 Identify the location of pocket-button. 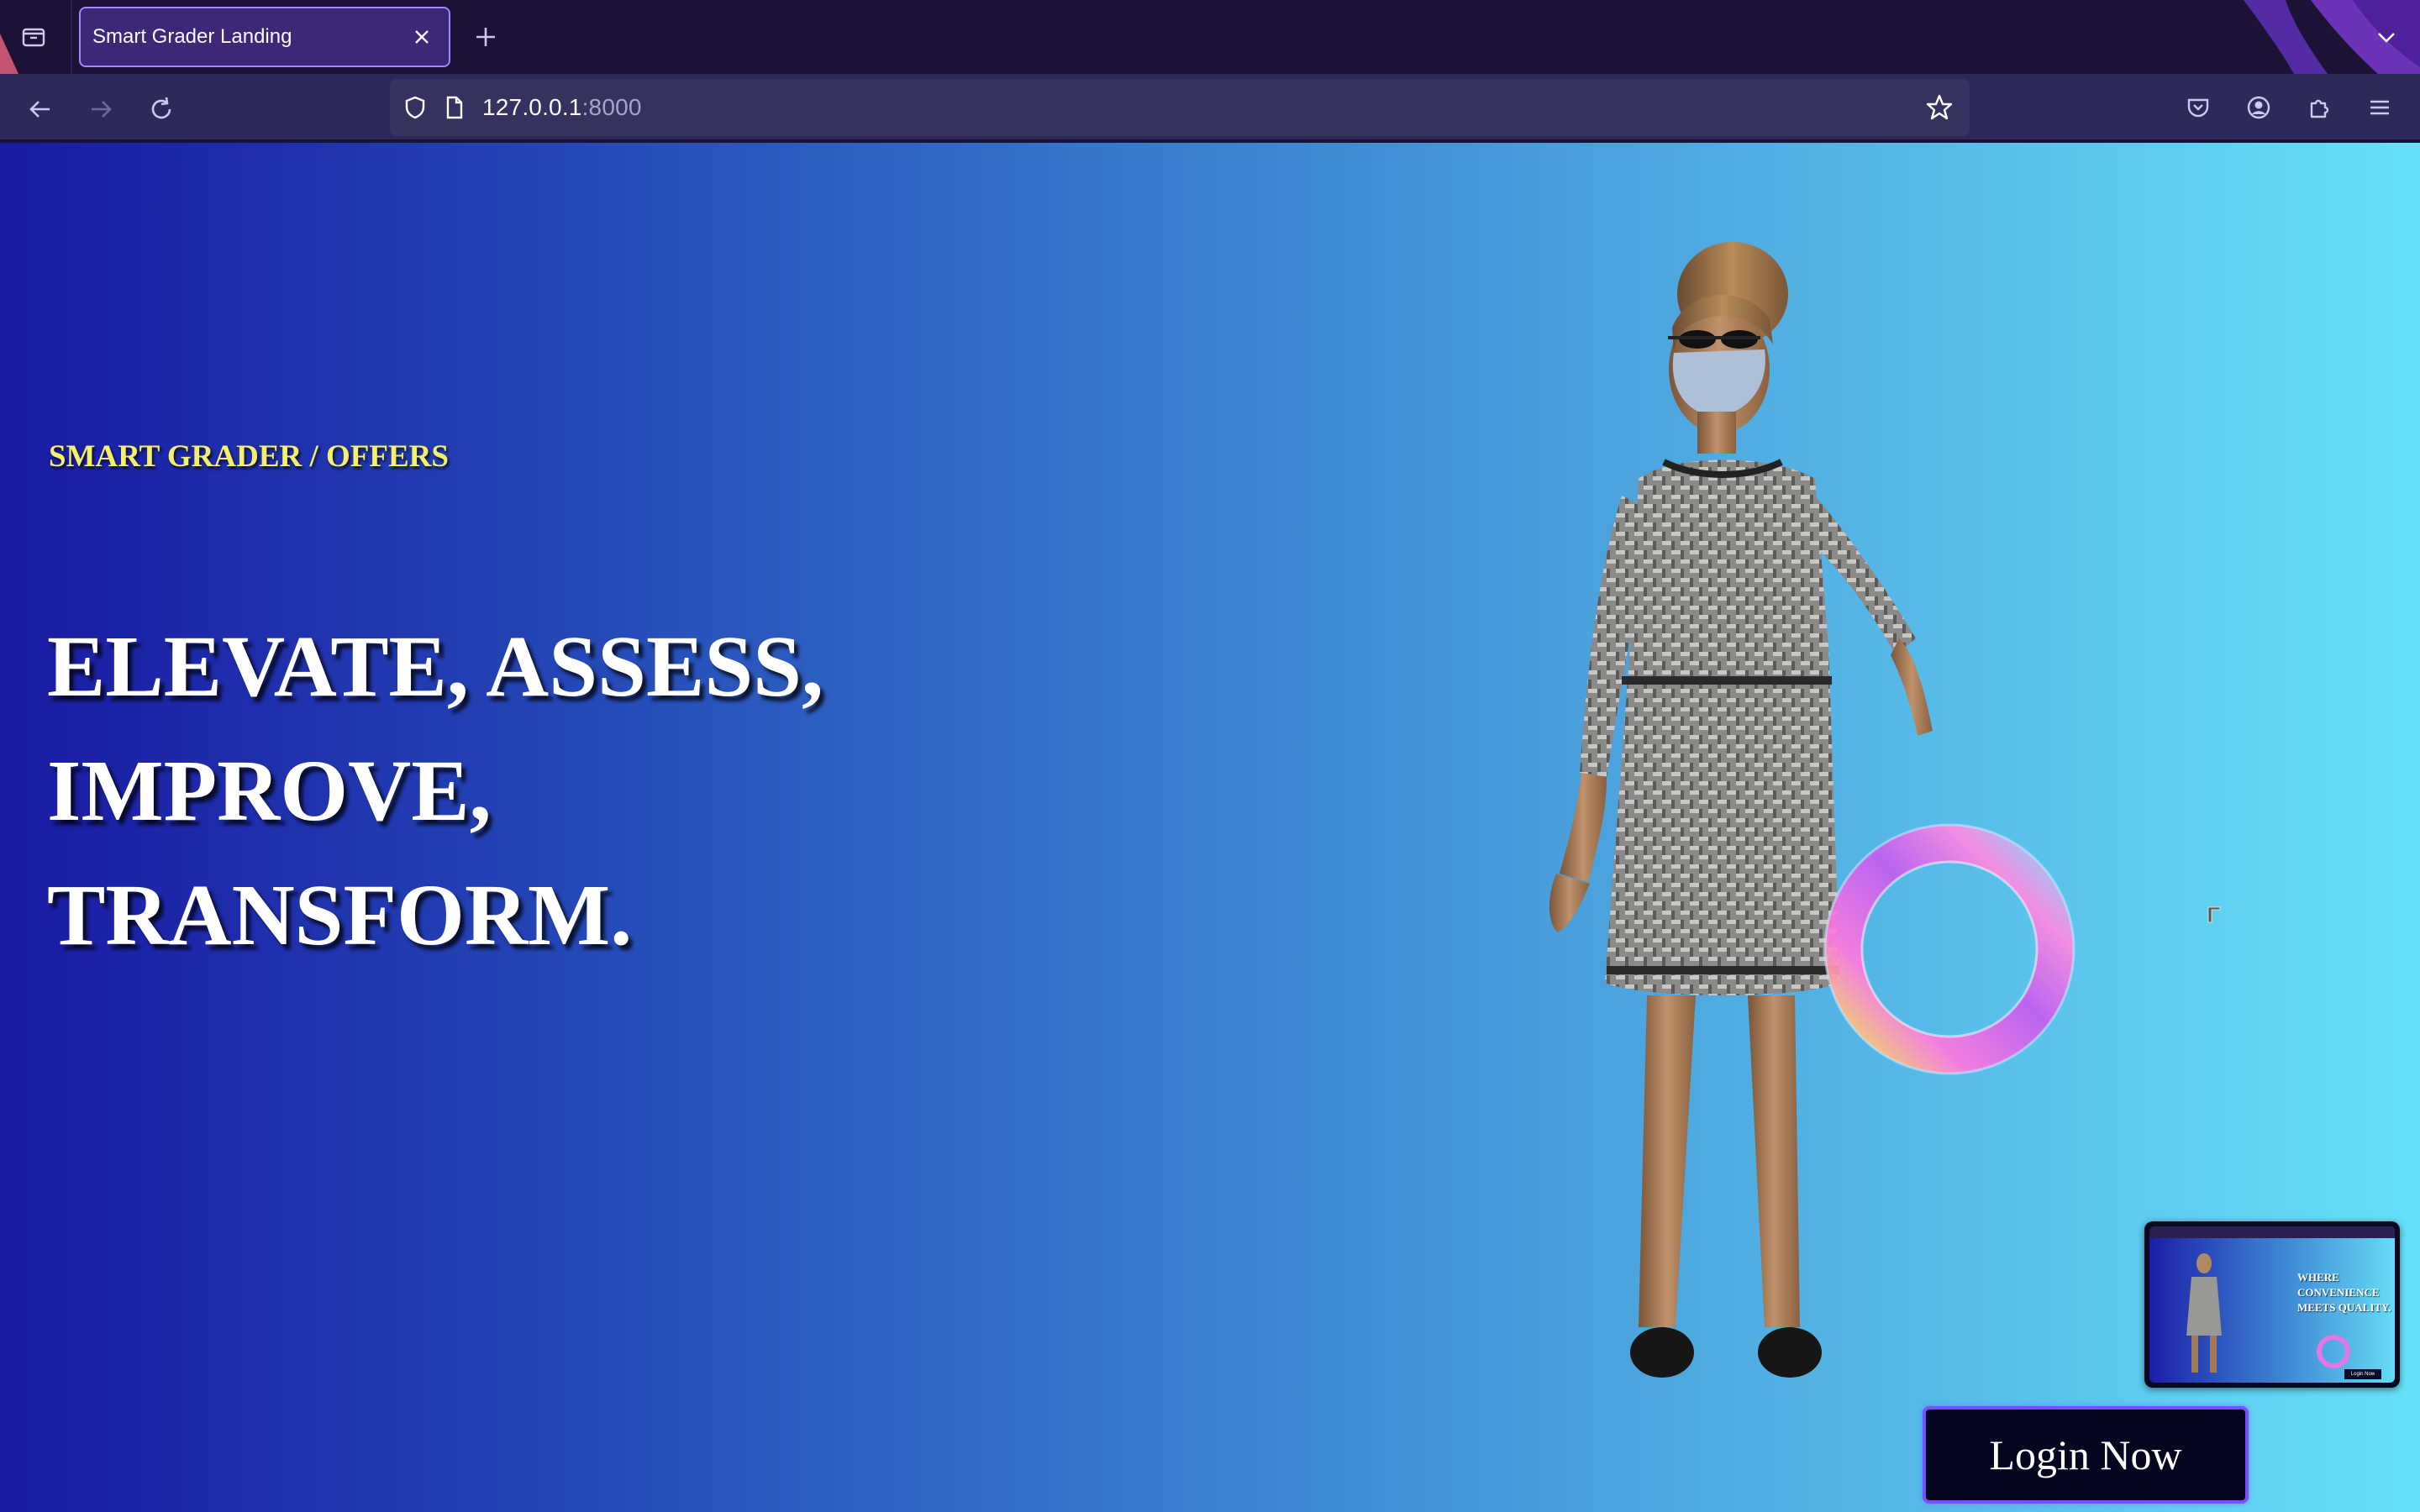
(2198, 107).